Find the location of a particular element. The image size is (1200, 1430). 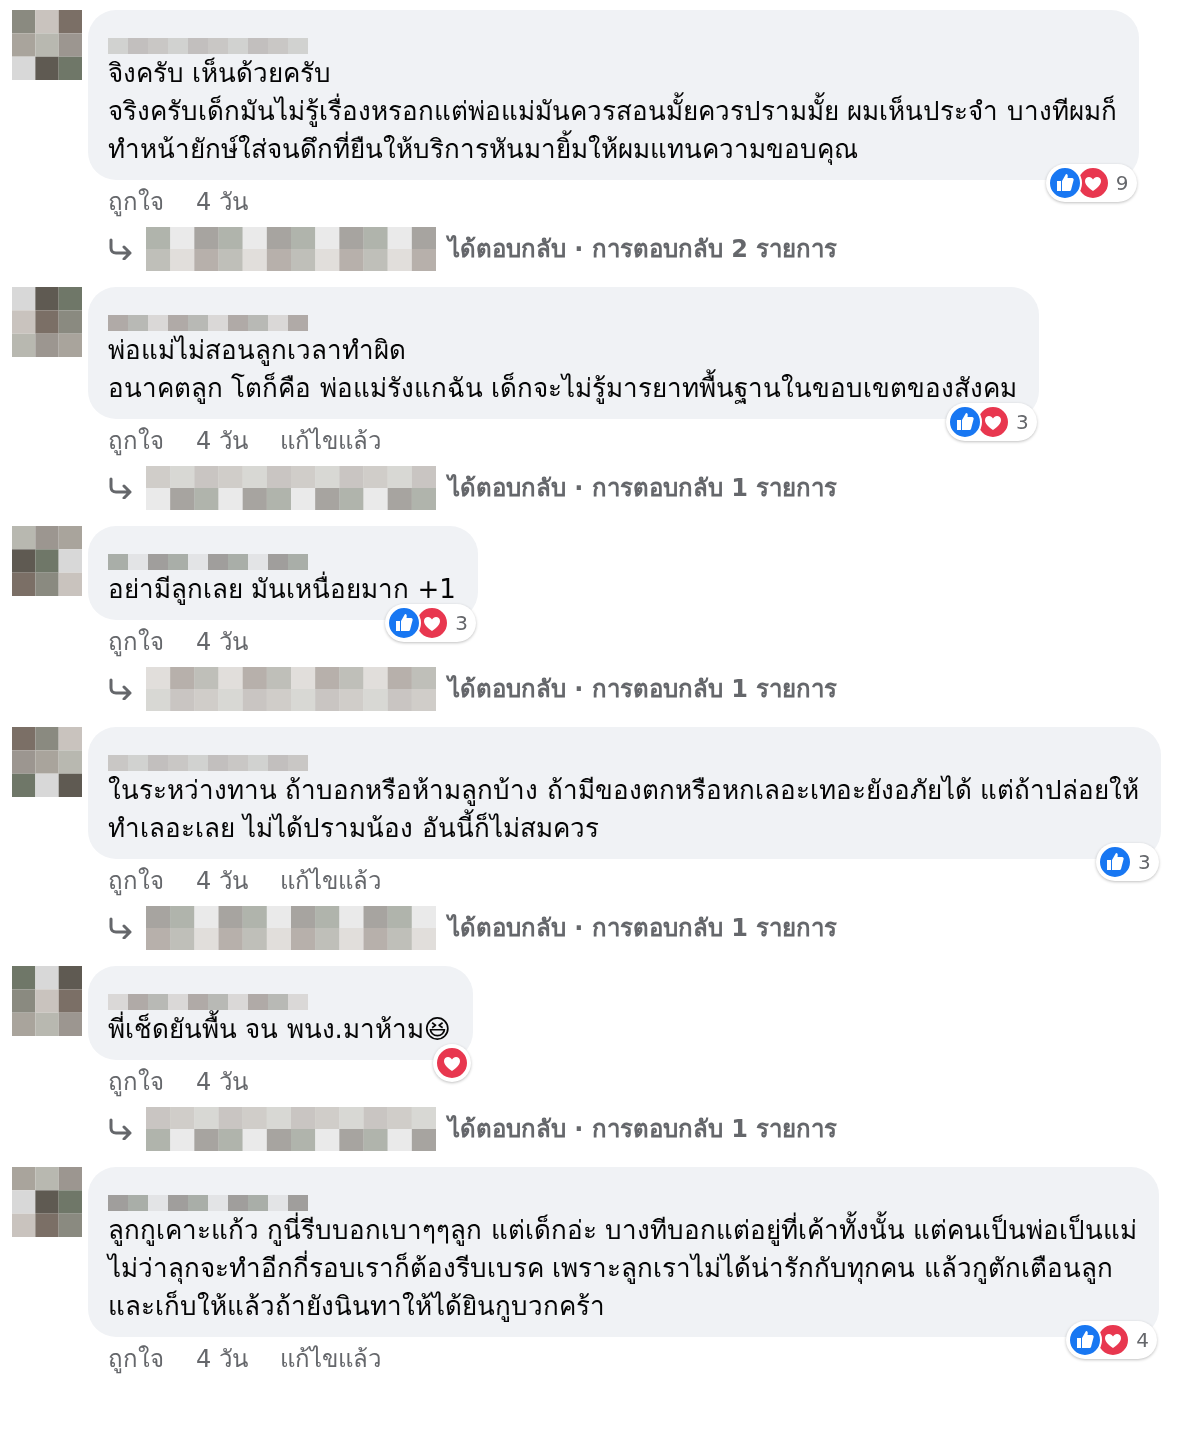

reaction-count: 4 is located at coordinates (1143, 1340).